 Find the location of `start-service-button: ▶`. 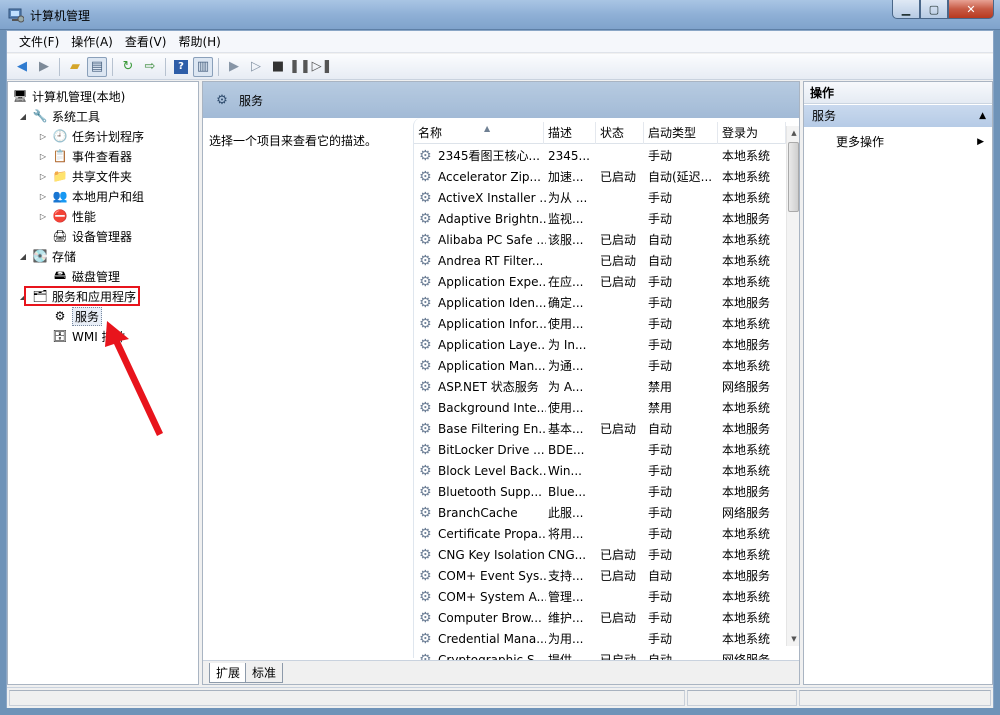

start-service-button: ▶ is located at coordinates (234, 67).